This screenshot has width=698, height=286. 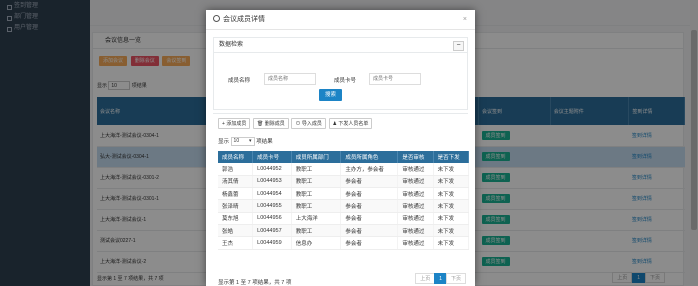 I want to click on show-suffix: 项结果, so click(x=264, y=142).